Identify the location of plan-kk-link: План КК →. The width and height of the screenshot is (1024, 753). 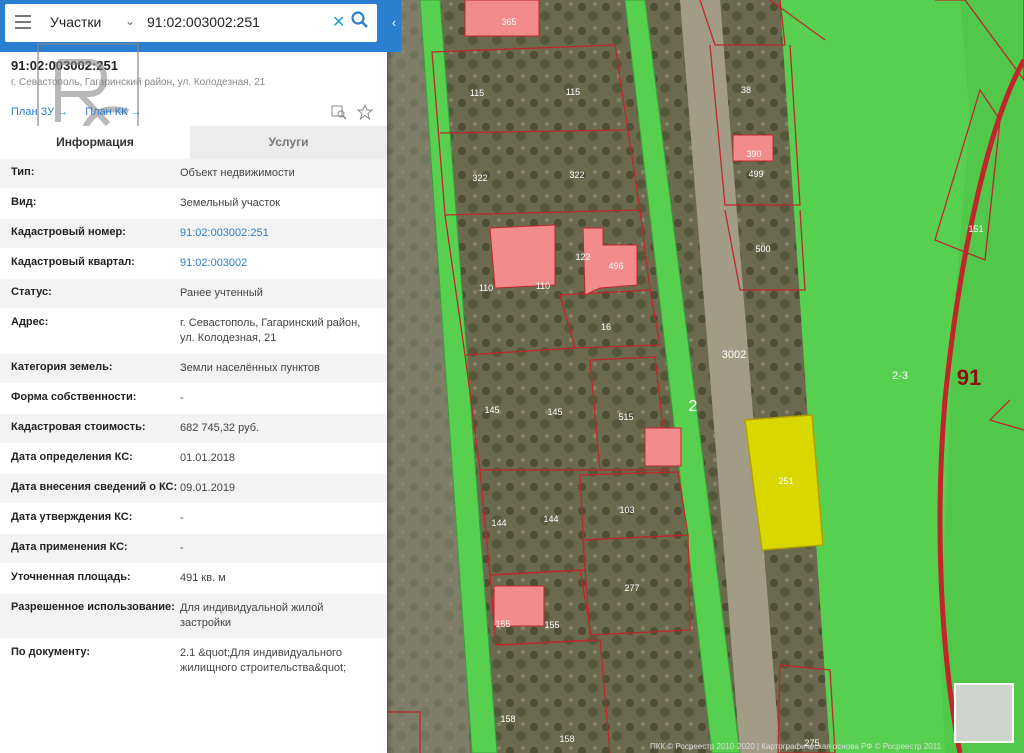
(113, 112).